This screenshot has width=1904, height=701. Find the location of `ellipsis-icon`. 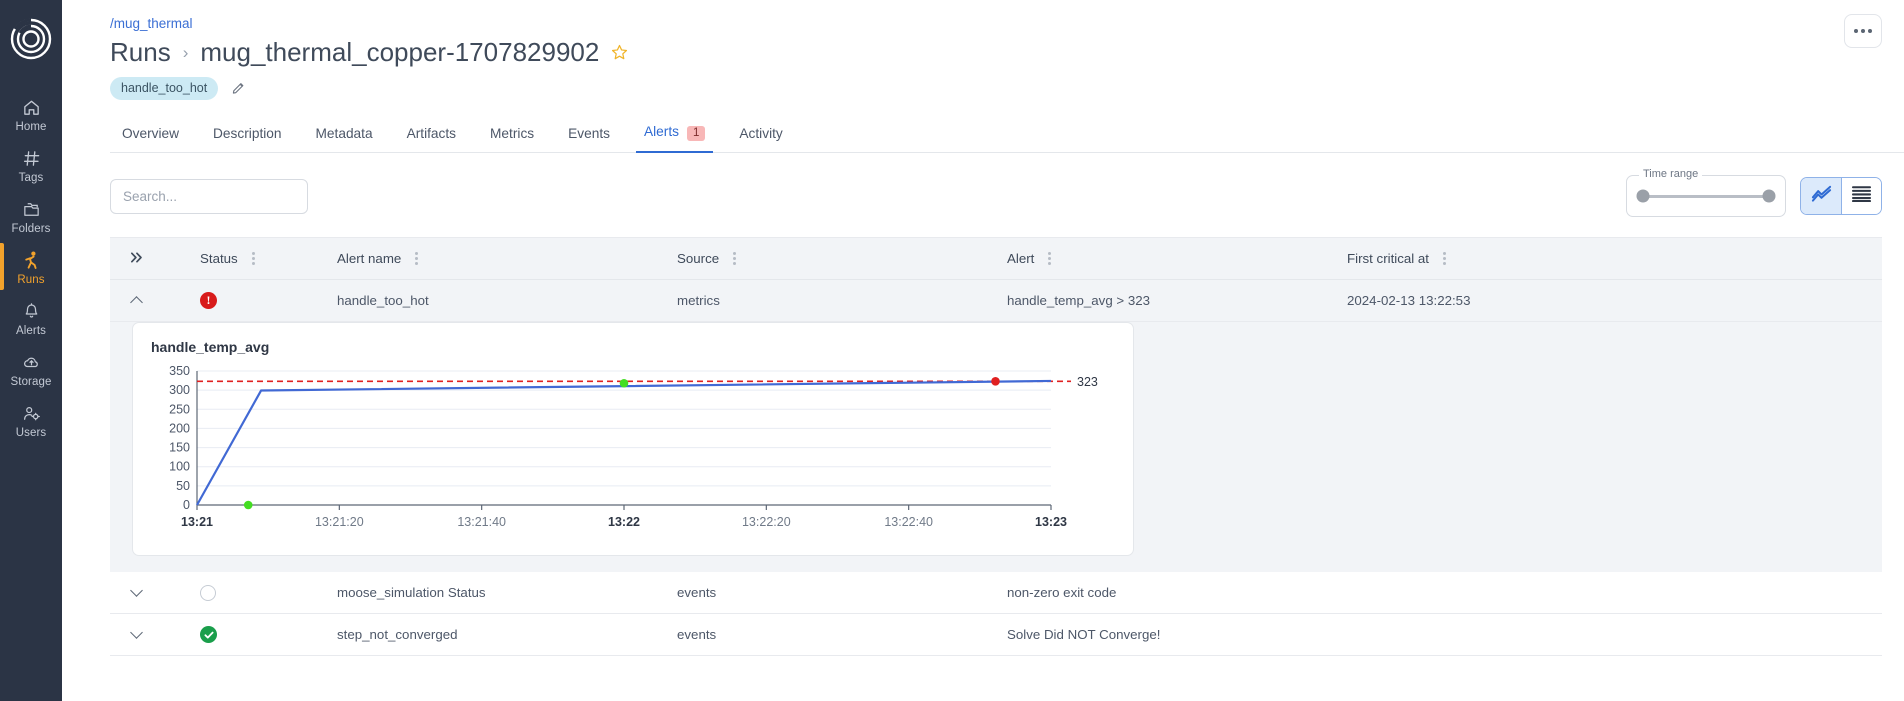

ellipsis-icon is located at coordinates (1863, 31).